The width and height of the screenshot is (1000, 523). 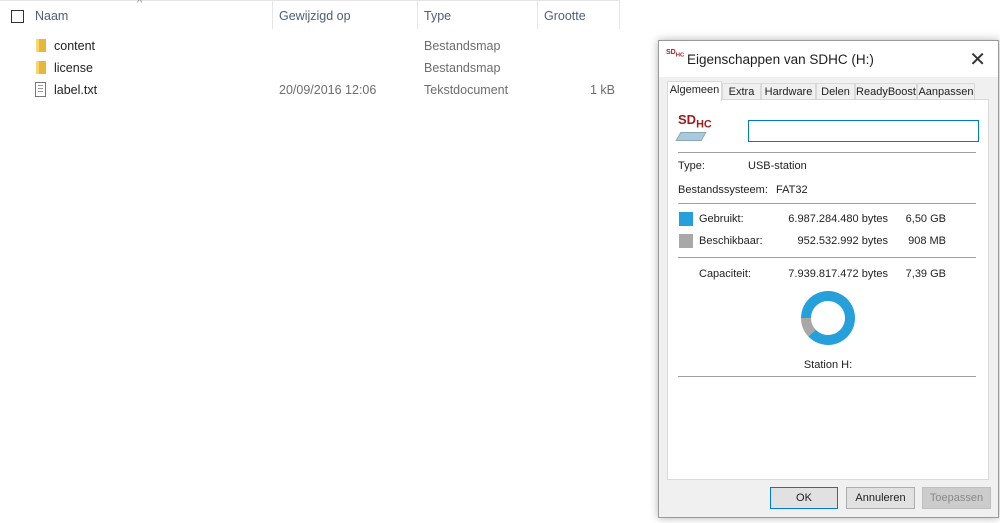 I want to click on tab-readyboost: ReadyBoost, so click(x=886, y=91).